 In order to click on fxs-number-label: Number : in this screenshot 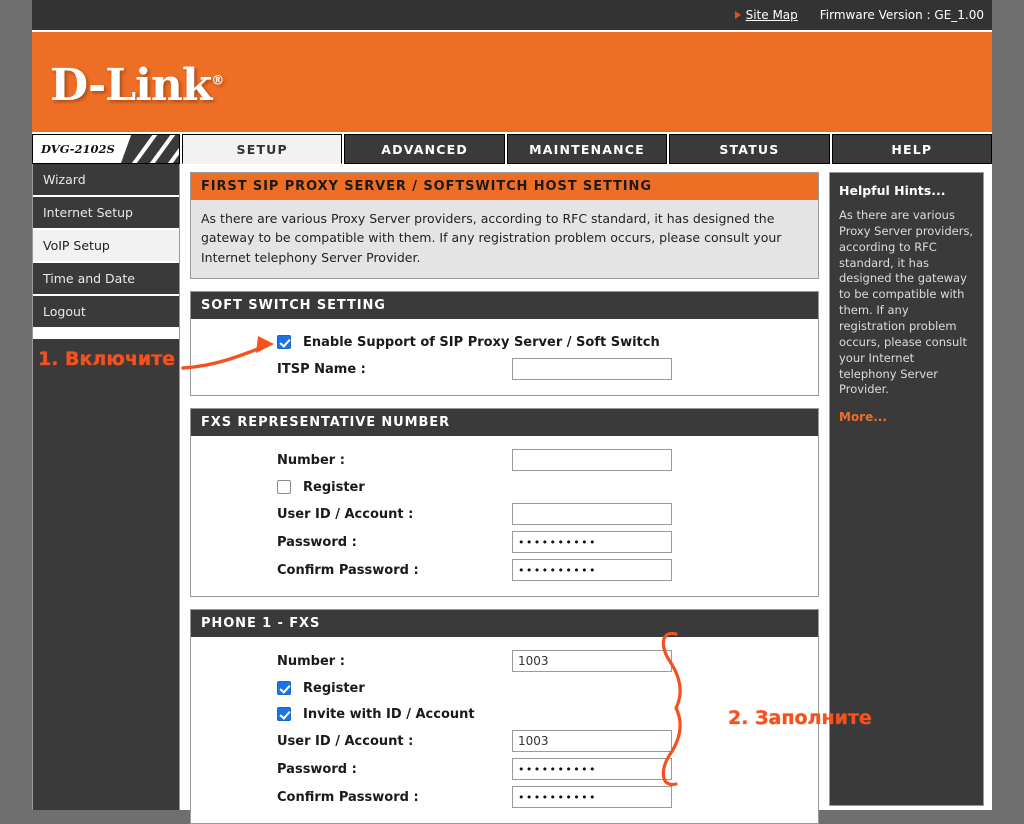, I will do `click(311, 460)`.